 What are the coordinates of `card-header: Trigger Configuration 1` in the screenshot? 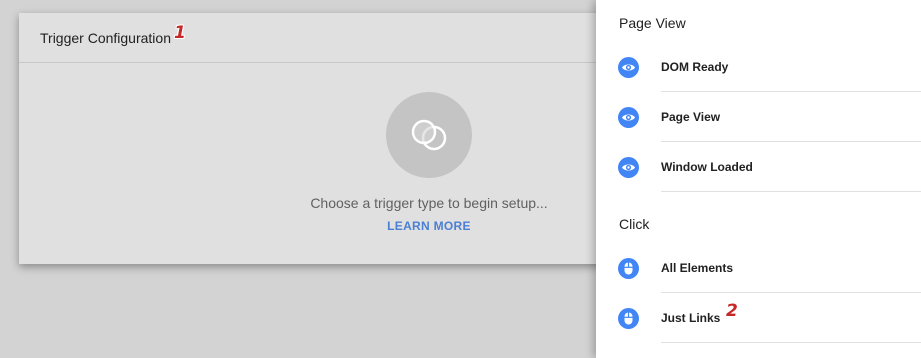 It's located at (314, 38).